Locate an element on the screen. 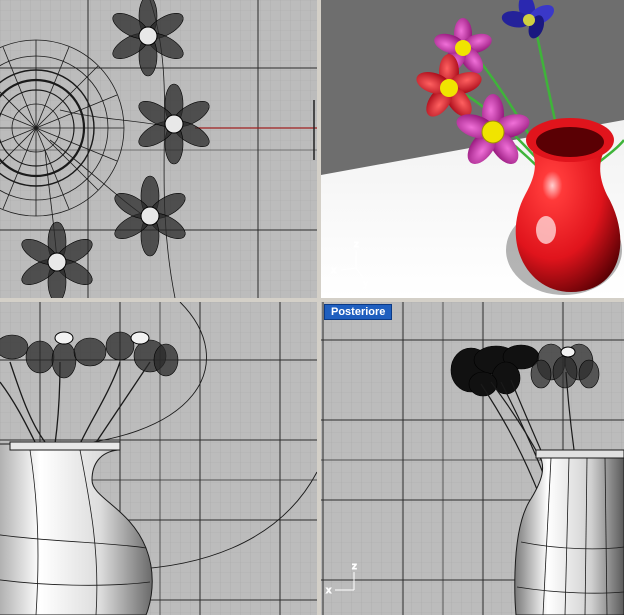 The height and width of the screenshot is (615, 624). axis-z-label-back: z is located at coordinates (354, 567).